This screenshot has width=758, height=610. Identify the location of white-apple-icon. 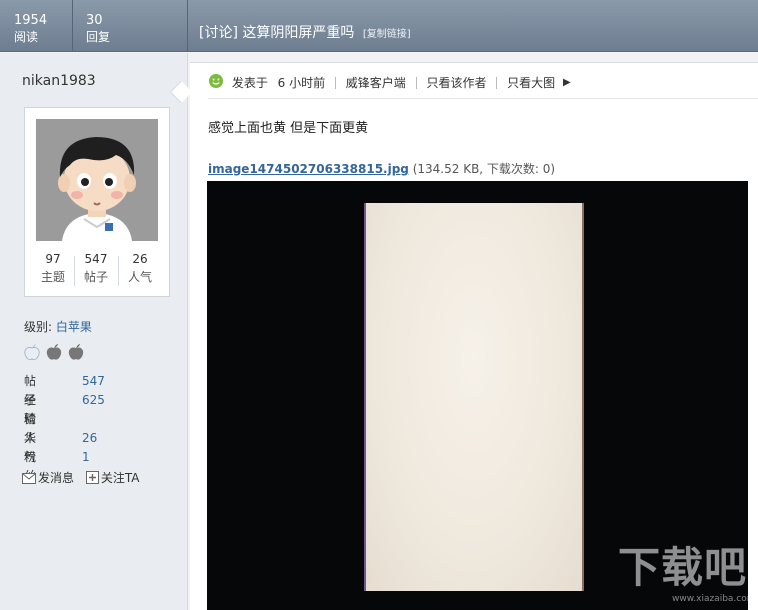
(32, 354).